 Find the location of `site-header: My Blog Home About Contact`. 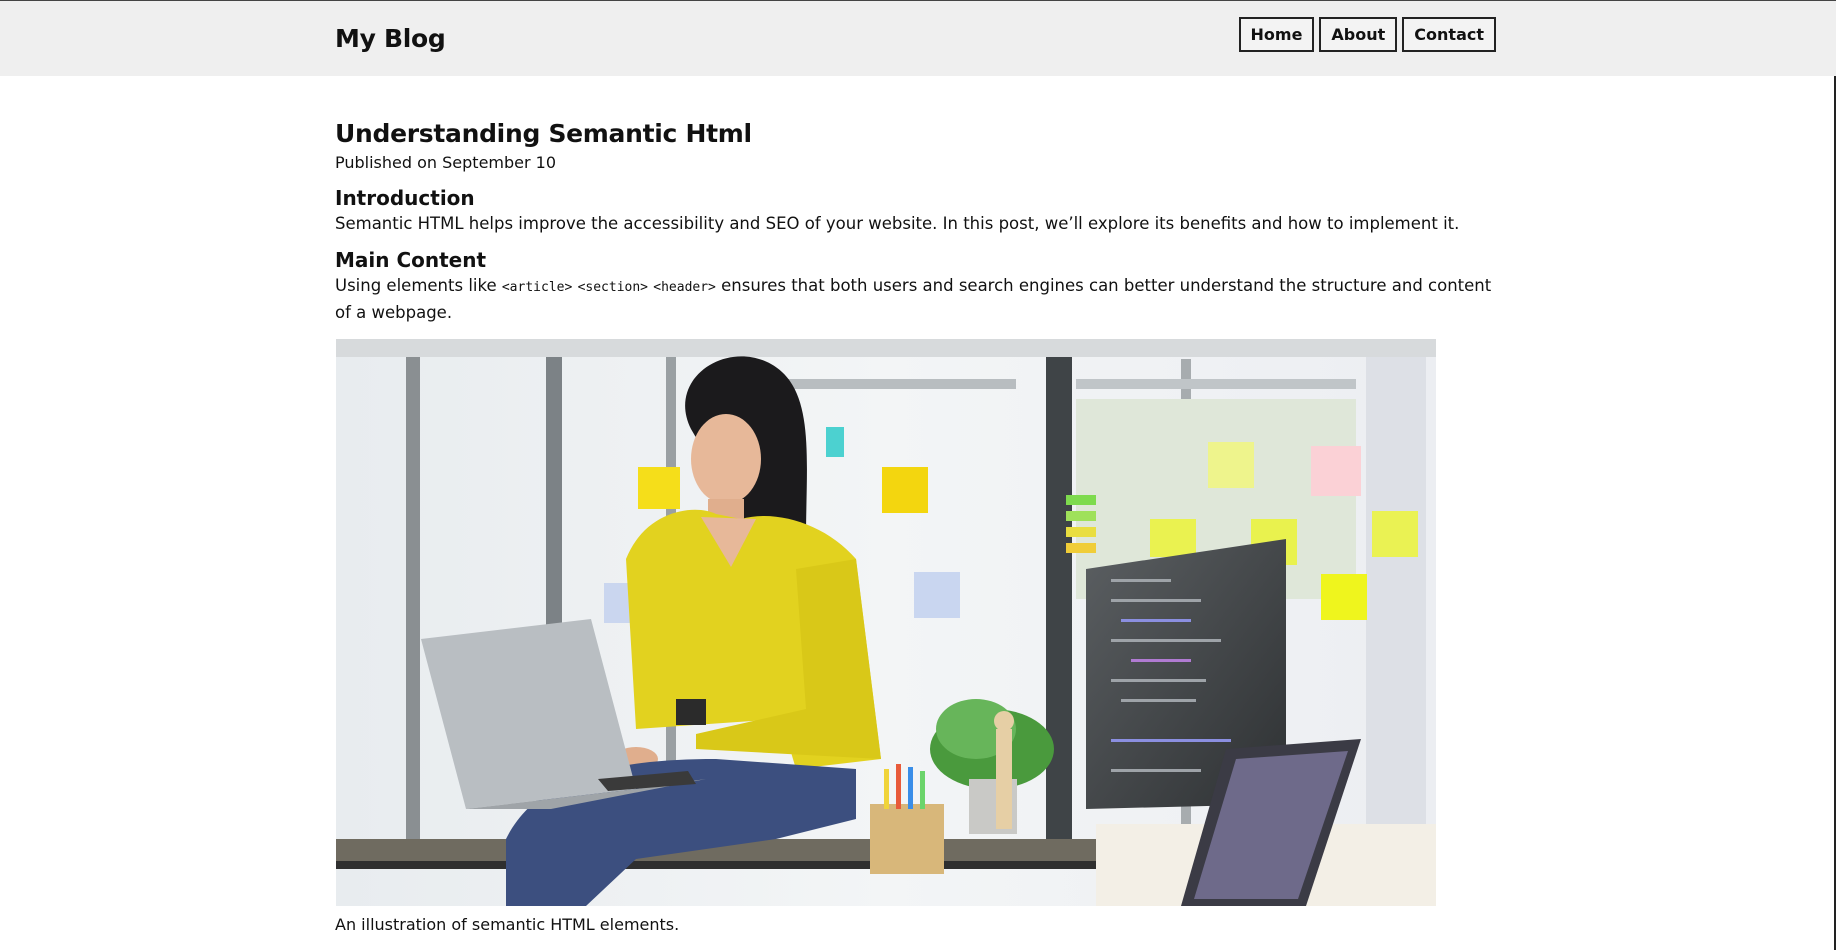

site-header: My Blog Home About Contact is located at coordinates (918, 38).